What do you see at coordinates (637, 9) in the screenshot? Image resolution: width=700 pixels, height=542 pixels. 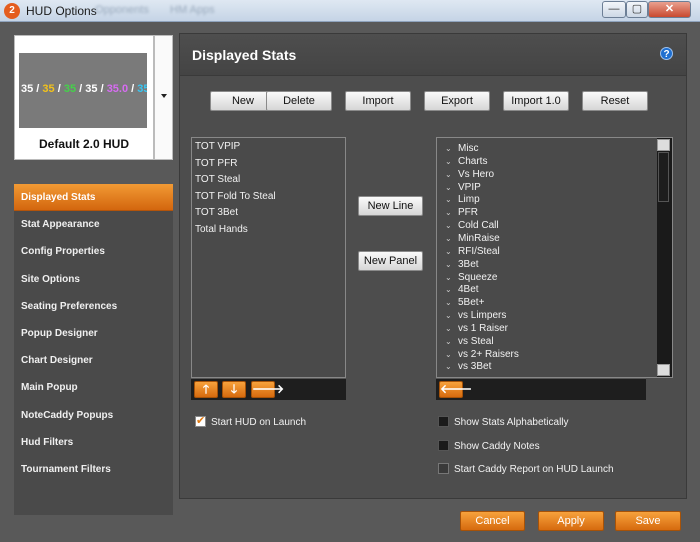 I see `maximize-button: ▢` at bounding box center [637, 9].